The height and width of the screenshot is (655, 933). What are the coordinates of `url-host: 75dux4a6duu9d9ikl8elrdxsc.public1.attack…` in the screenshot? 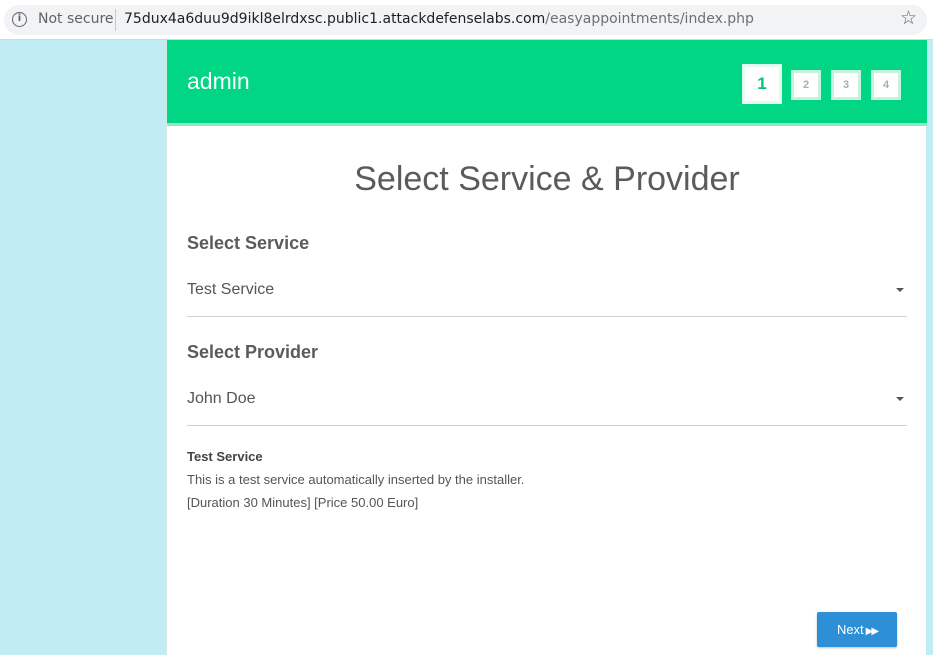 It's located at (335, 19).